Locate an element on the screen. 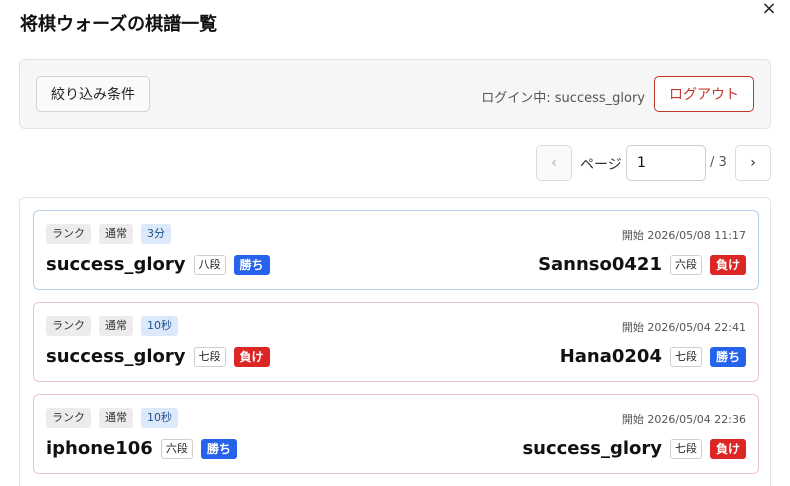 This screenshot has width=790, height=486. close-icon: × is located at coordinates (769, 10).